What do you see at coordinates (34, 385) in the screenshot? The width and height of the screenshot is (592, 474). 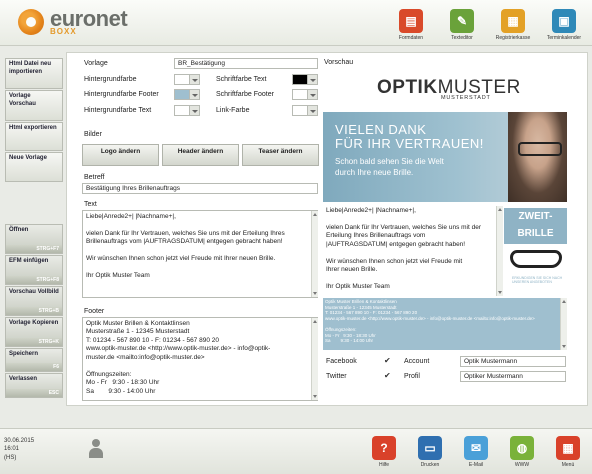 I see `sidebar-verlassen: Verlassen ESC` at bounding box center [34, 385].